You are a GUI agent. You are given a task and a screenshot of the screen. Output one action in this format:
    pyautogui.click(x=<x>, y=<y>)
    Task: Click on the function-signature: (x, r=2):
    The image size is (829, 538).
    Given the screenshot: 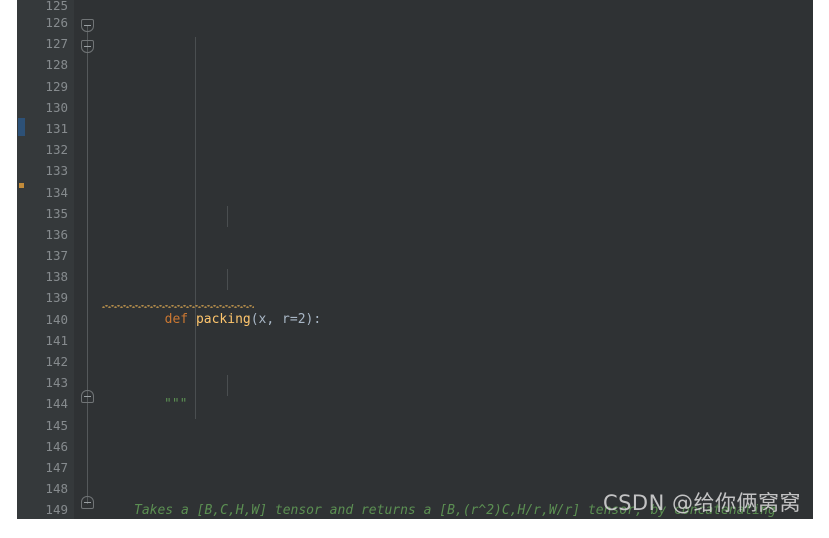 What is the action you would take?
    pyautogui.click(x=286, y=319)
    